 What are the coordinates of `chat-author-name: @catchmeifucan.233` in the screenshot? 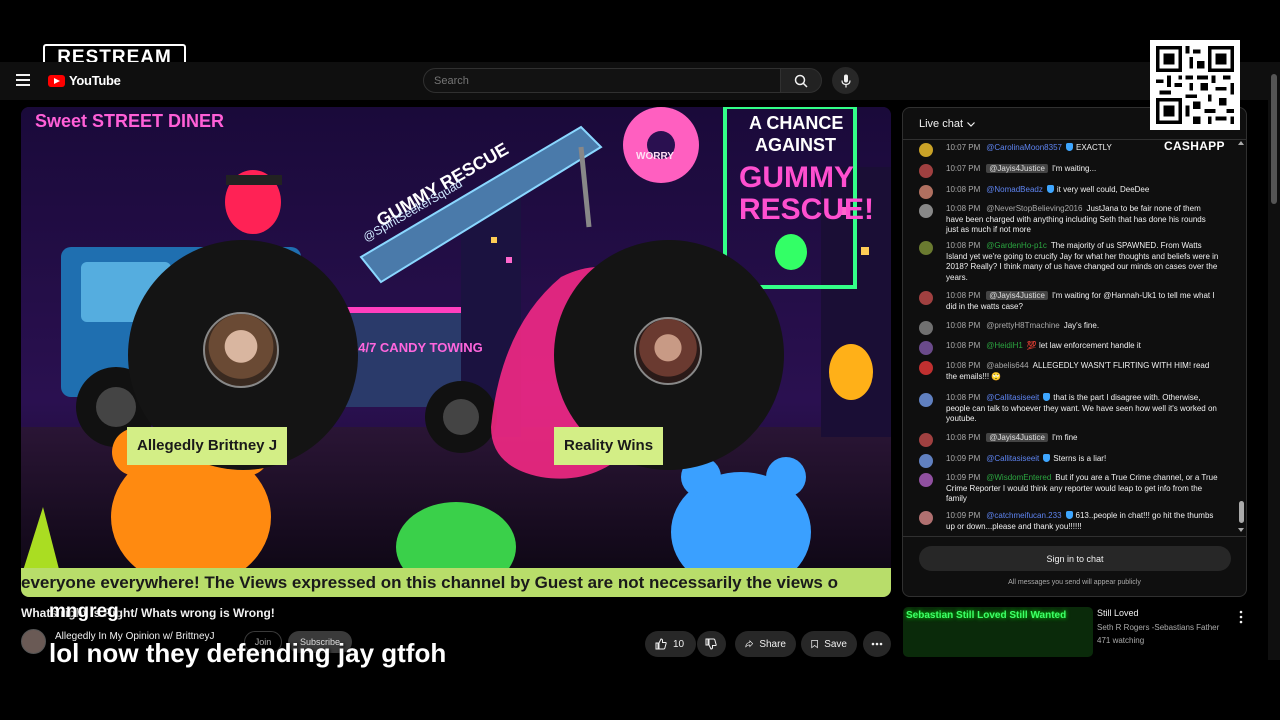 It's located at (1023, 515).